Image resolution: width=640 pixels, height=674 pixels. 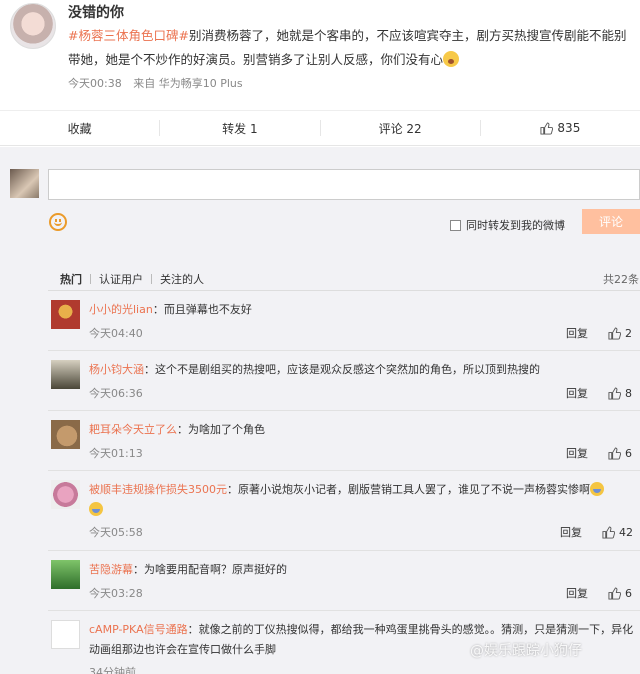 I want to click on comment-text: 小小的光lian：而且弹幕也不友好, so click(x=361, y=310).